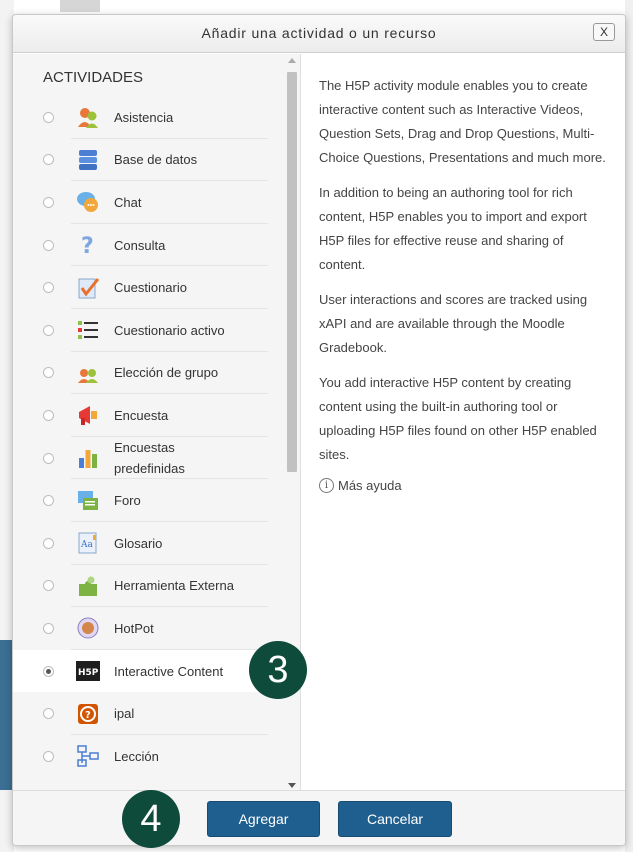 The width and height of the screenshot is (633, 852). Describe the element at coordinates (463, 485) in the screenshot. I see `more-help-link: i Más ayuda` at that location.